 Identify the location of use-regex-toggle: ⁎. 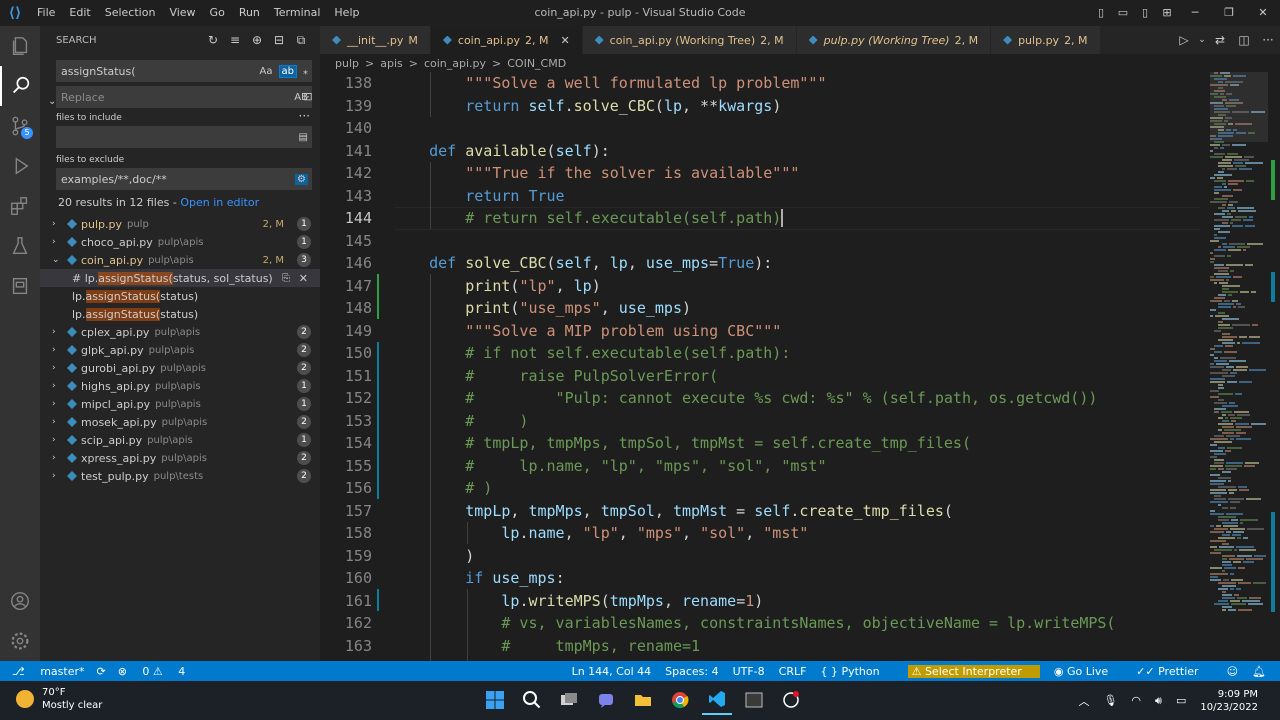
(305, 71).